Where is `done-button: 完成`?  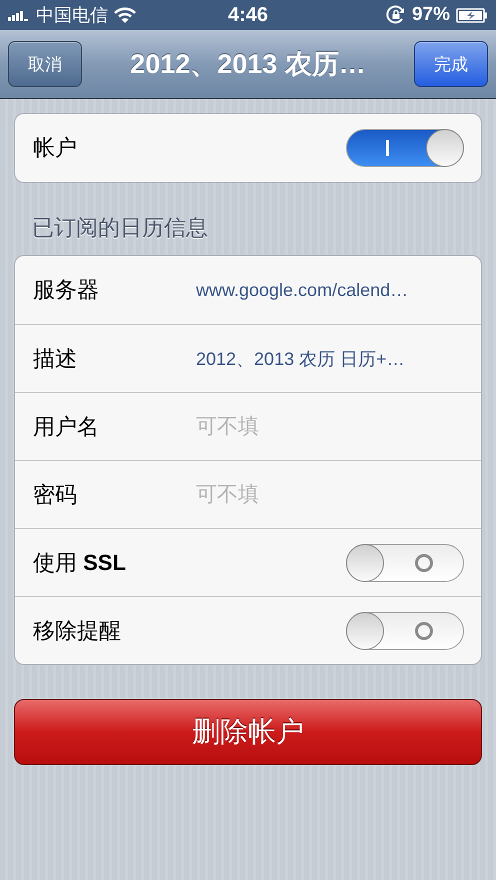 done-button: 完成 is located at coordinates (451, 64).